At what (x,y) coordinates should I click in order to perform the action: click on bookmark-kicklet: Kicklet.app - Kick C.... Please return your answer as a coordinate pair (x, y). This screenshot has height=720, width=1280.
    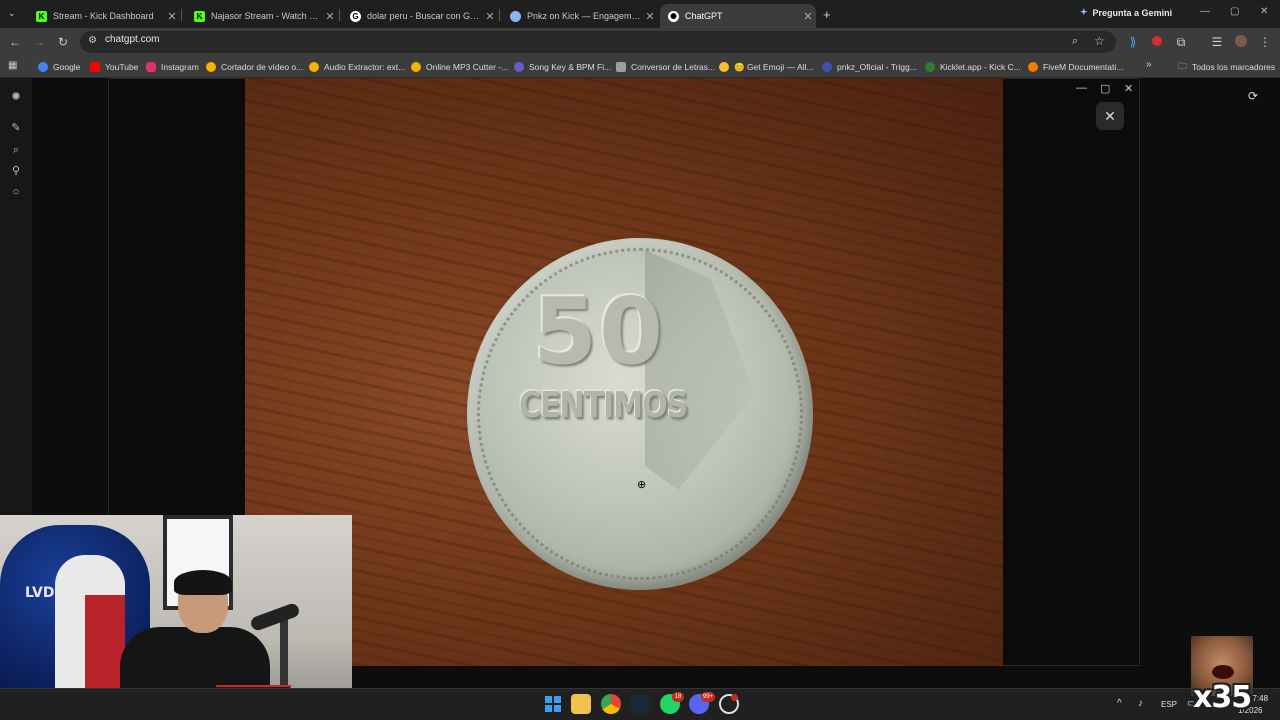
    Looking at the image, I should click on (973, 67).